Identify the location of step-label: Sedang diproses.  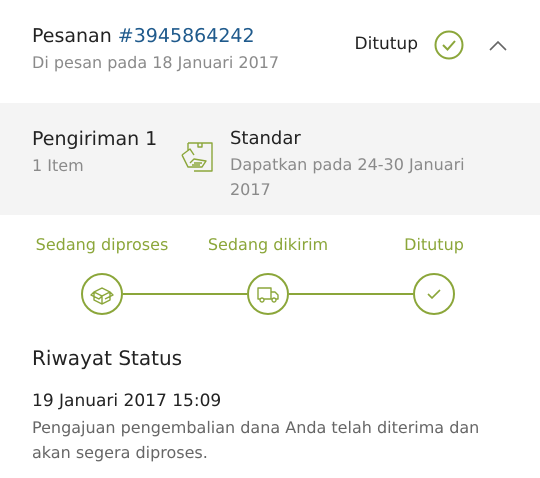
(102, 245).